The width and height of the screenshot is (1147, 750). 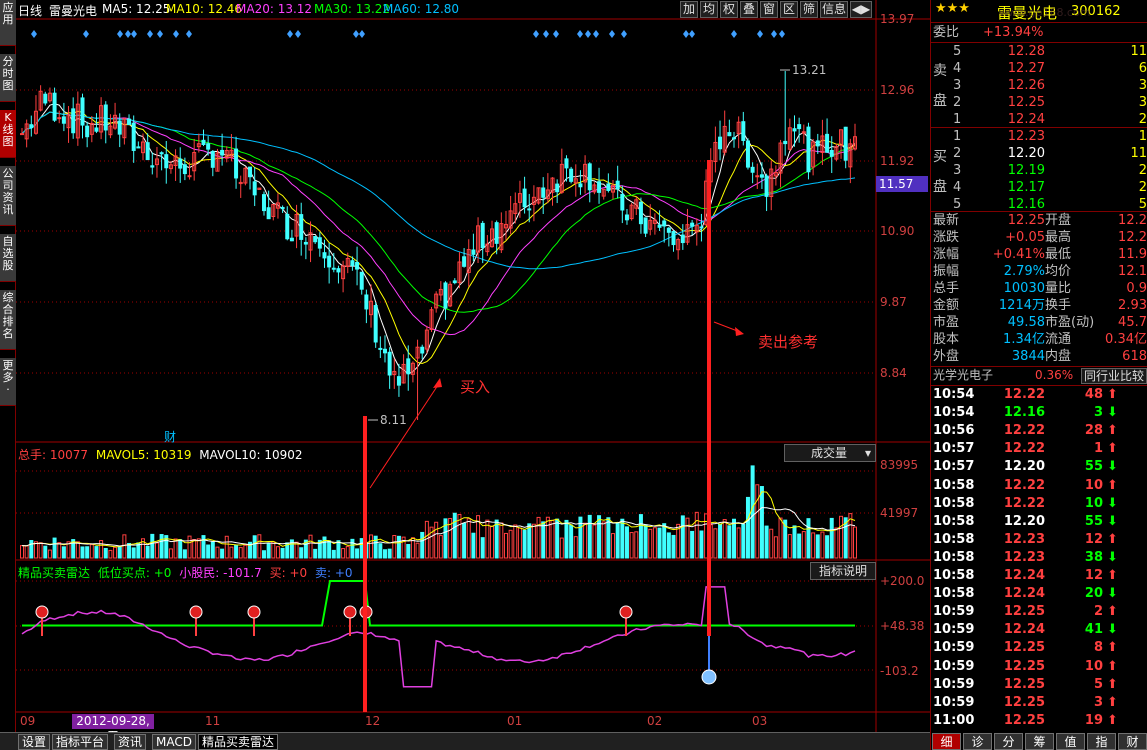 I want to click on indicator-help-button: 指标说明, so click(x=843, y=571).